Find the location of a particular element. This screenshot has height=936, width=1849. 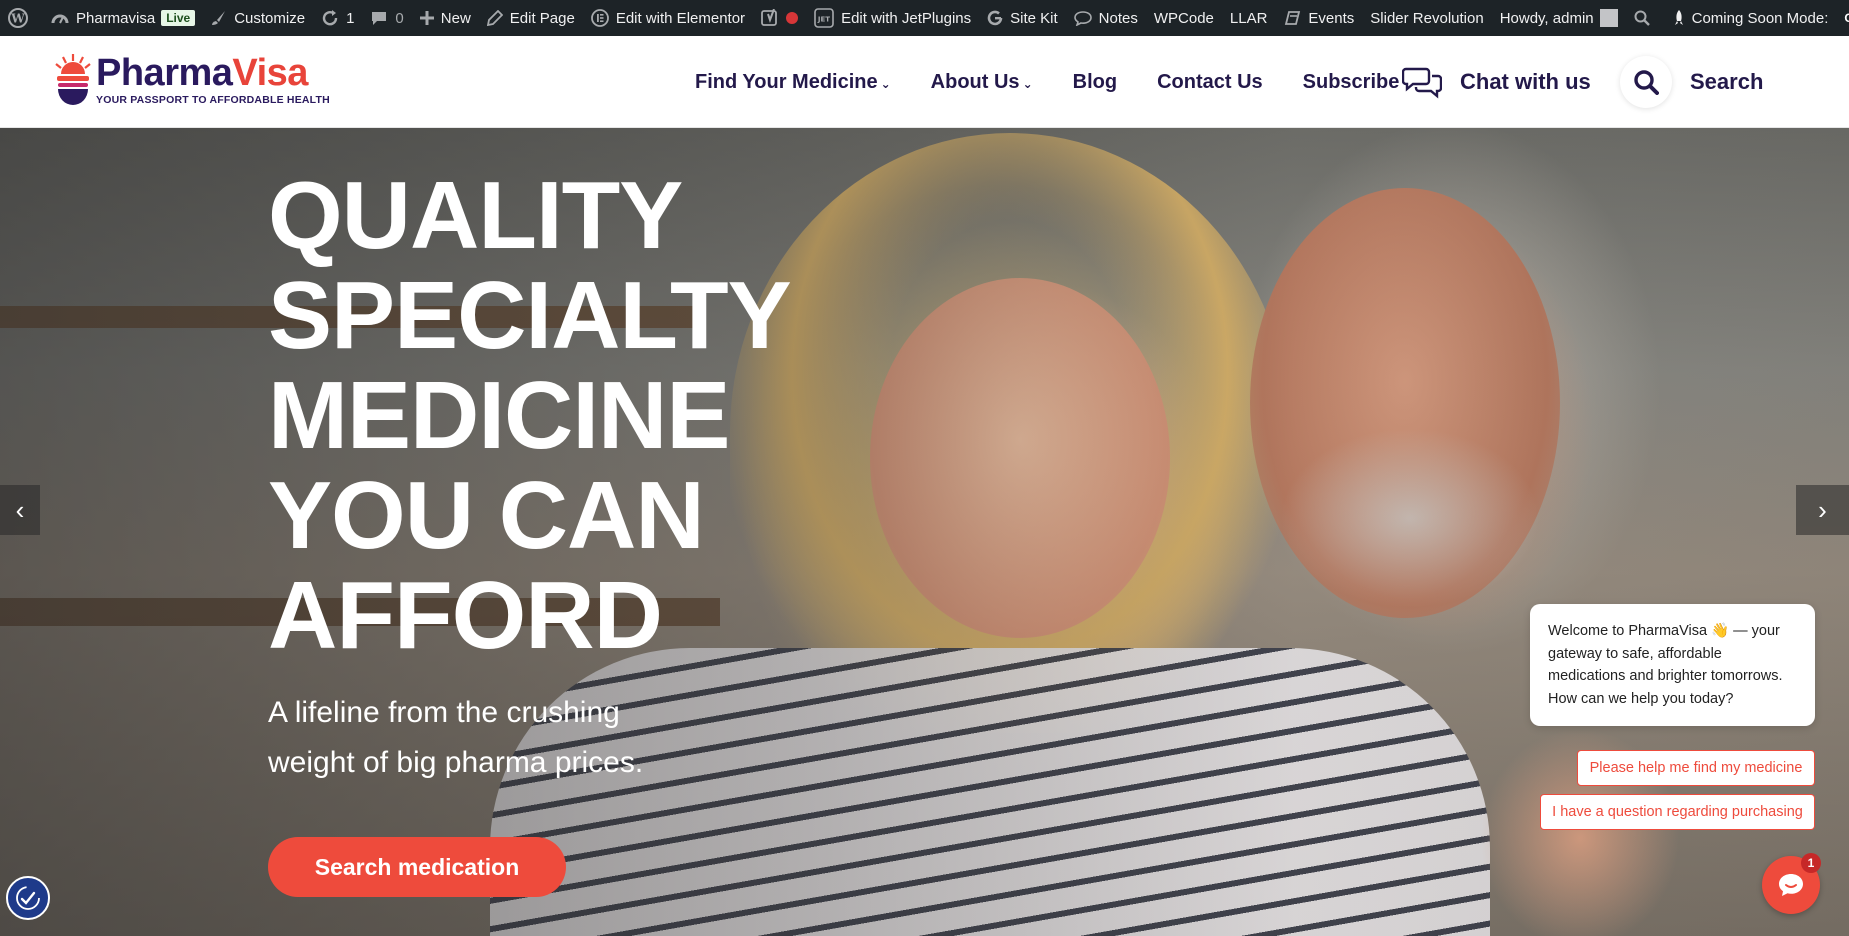

wordpress-menu: W is located at coordinates (21, 18).